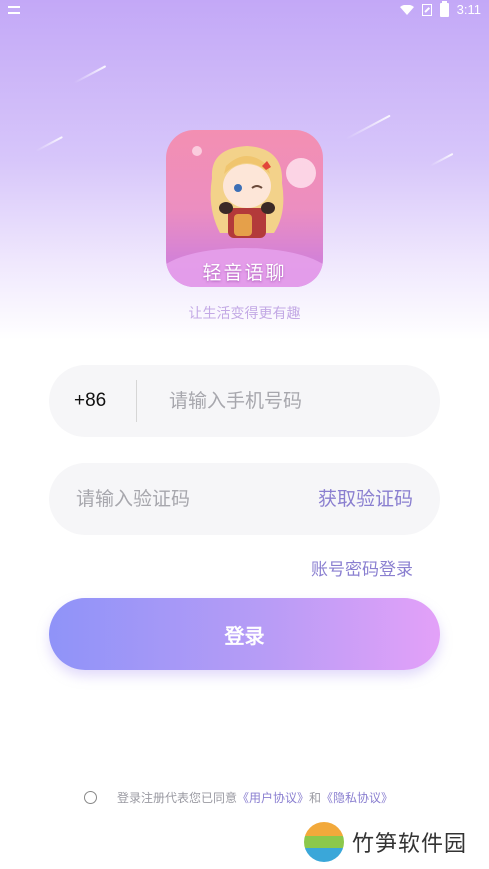  I want to click on app-logo: 轻音语聊, so click(244, 208).